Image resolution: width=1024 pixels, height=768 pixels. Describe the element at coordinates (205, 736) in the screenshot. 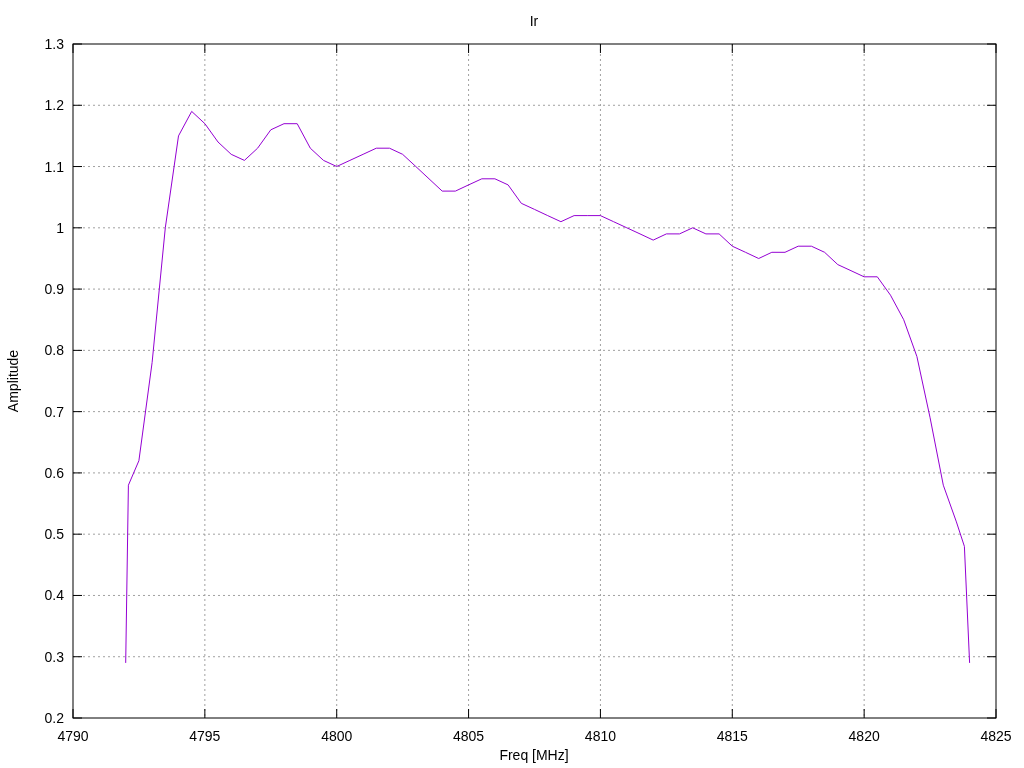

I see `x-tick-label: 4795` at that location.